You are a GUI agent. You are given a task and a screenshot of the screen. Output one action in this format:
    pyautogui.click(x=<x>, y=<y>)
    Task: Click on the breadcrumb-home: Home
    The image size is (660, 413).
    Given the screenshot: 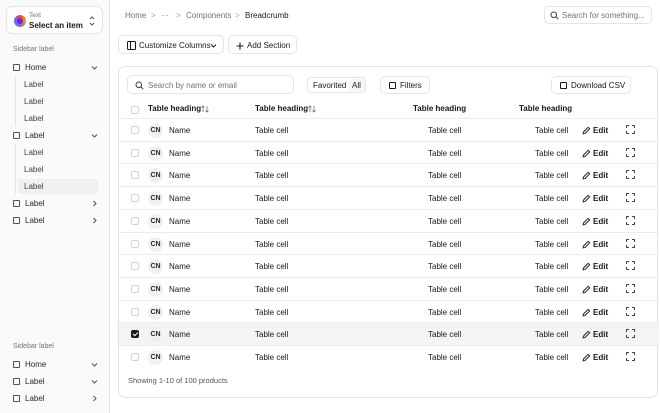 What is the action you would take?
    pyautogui.click(x=135, y=15)
    